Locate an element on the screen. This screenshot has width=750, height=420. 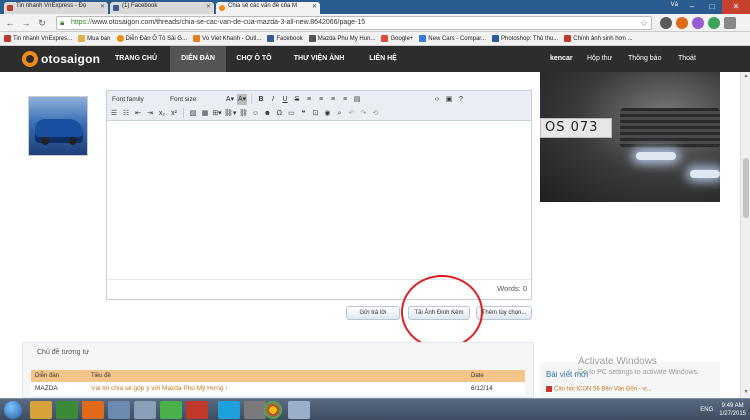
scroll-up-icon: ▲ is located at coordinates (746, 77).